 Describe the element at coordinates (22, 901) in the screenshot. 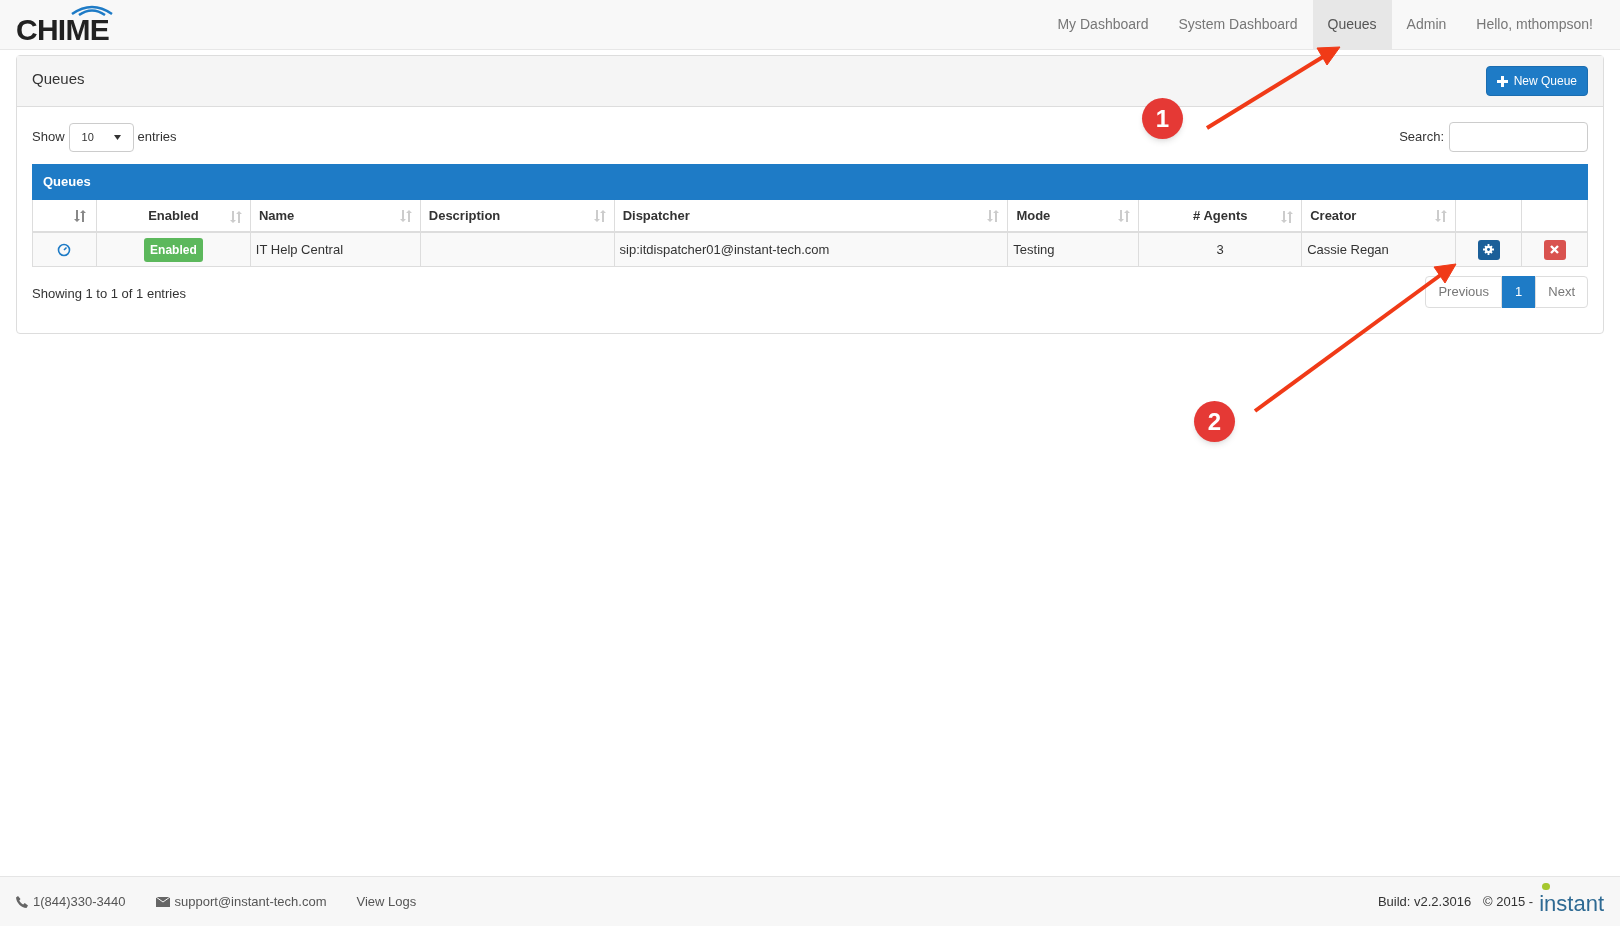

I see `phone-icon` at that location.